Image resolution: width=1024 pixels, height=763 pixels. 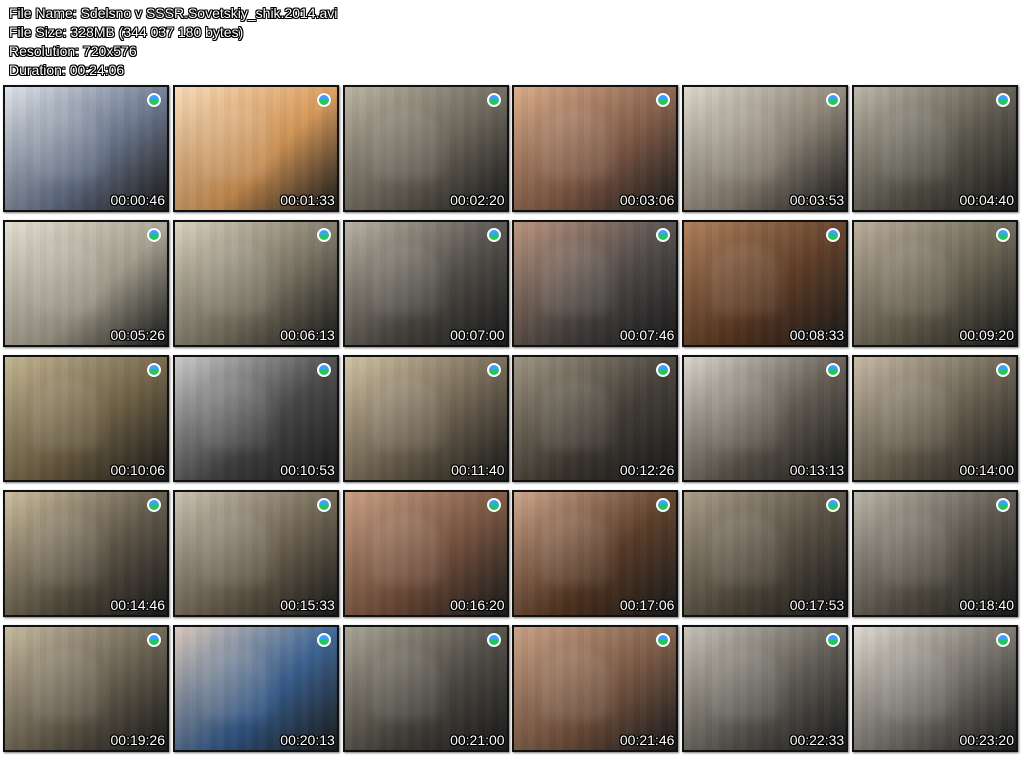 What do you see at coordinates (986, 740) in the screenshot?
I see `thumbnail-timestamp: 00:23:20` at bounding box center [986, 740].